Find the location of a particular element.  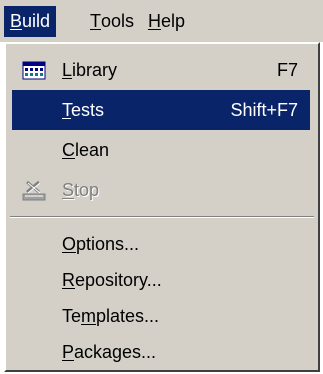

label-accel: O is located at coordinates (69, 243).